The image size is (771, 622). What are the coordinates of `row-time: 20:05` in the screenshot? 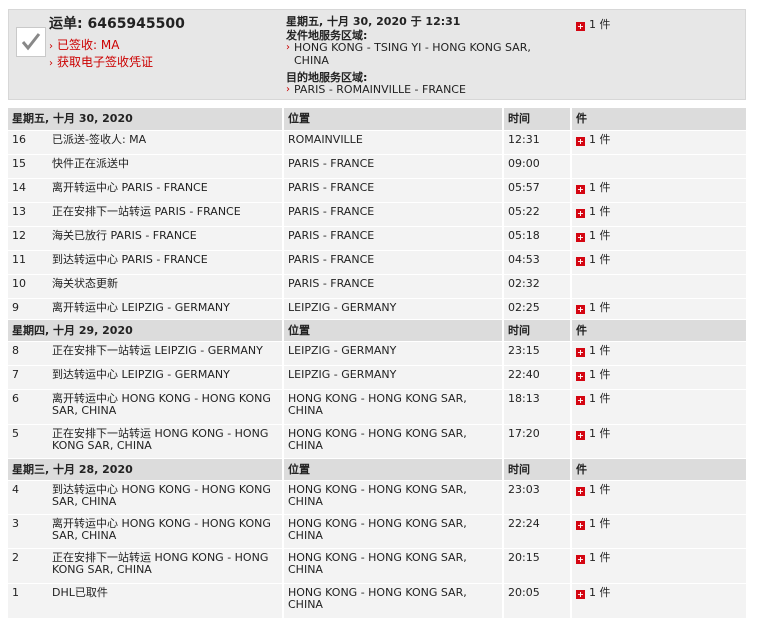 It's located at (536, 601).